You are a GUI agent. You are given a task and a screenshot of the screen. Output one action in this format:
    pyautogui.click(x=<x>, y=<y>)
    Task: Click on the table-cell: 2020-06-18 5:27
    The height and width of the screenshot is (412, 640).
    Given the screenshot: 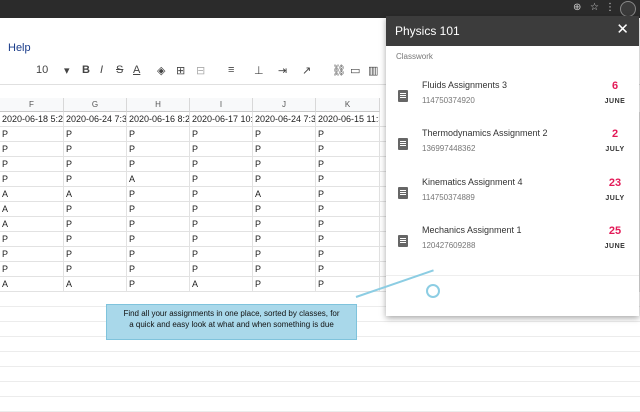 What is the action you would take?
    pyautogui.click(x=32, y=119)
    